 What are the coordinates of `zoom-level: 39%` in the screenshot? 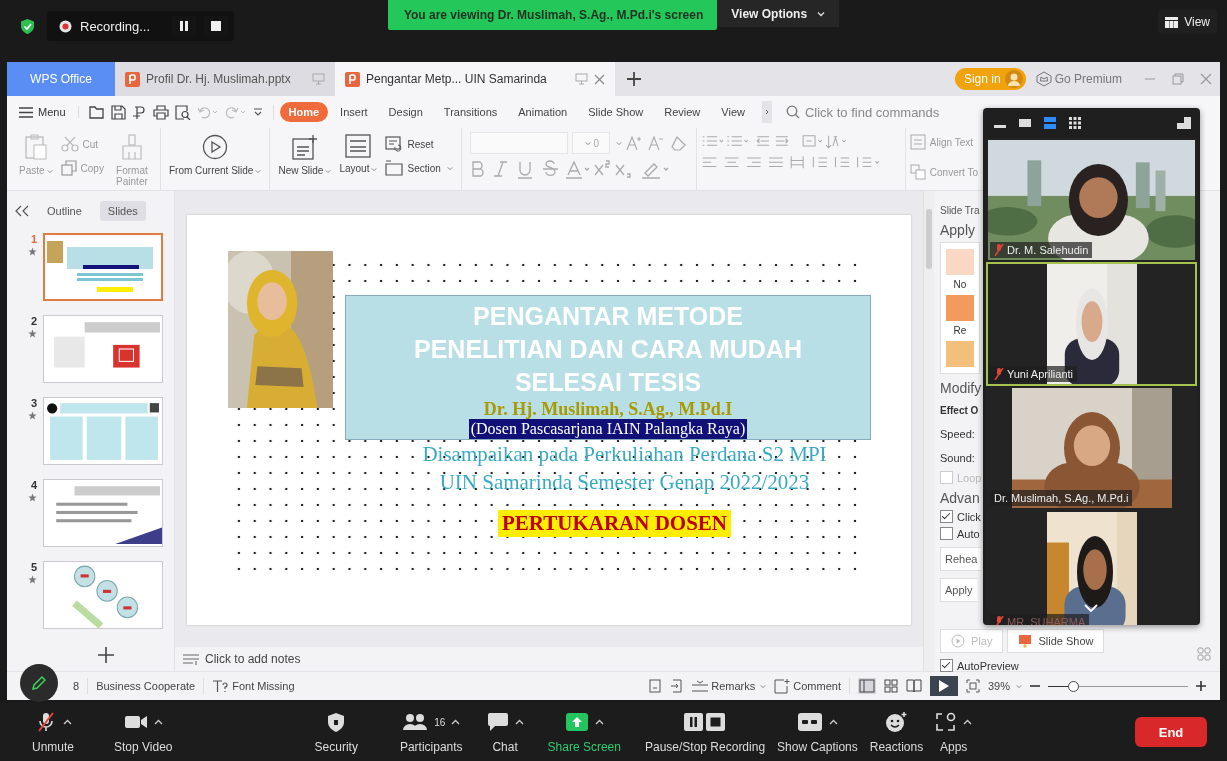 It's located at (1004, 686).